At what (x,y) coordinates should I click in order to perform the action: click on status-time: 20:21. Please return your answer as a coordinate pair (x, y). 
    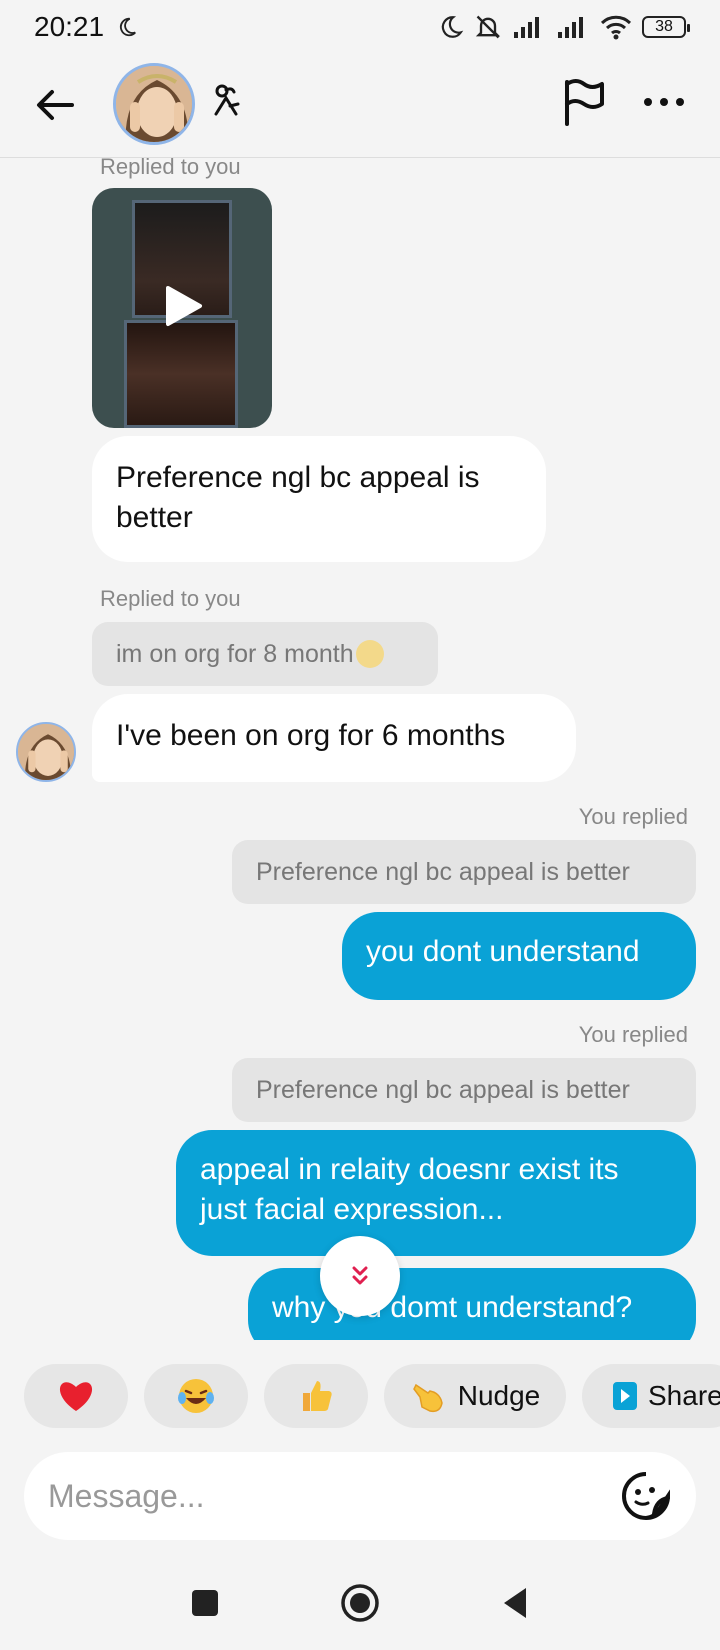
    Looking at the image, I should click on (69, 26).